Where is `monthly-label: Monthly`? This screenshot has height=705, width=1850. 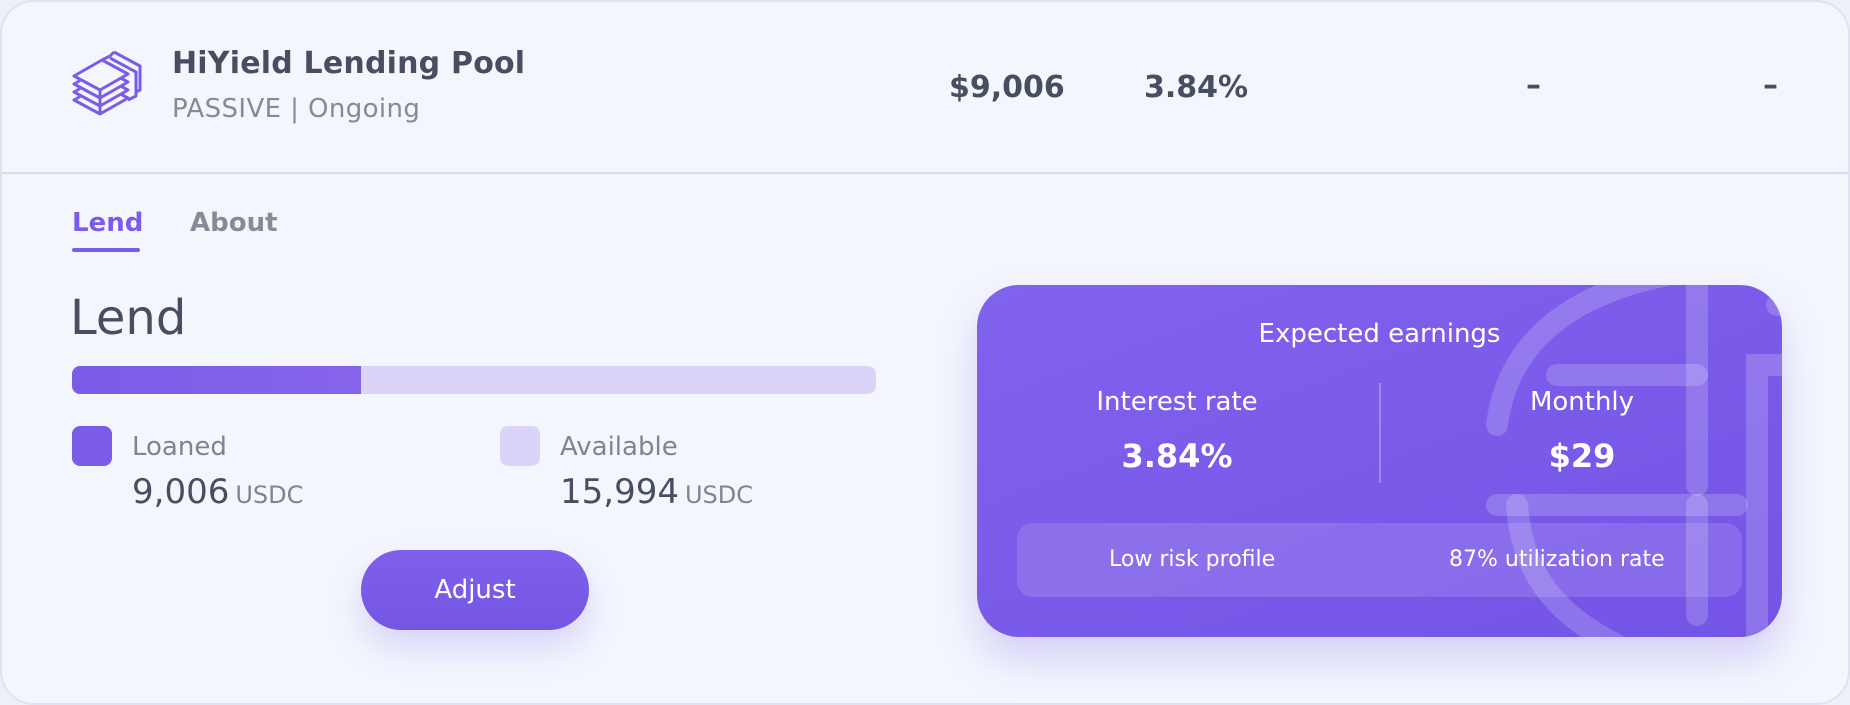 monthly-label: Monthly is located at coordinates (1582, 402).